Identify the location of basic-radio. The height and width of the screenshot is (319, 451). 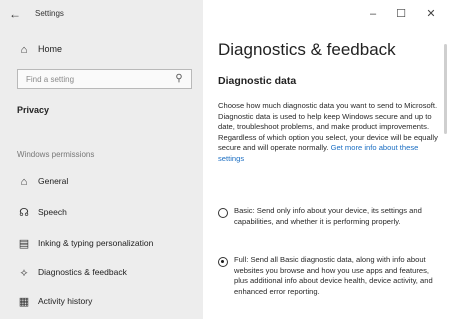
(223, 213).